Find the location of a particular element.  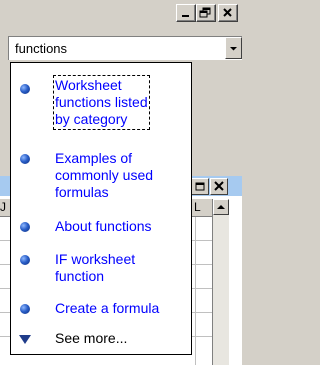

result-link-examples-formulas: Examples of commonly used formulas is located at coordinates (104, 175).